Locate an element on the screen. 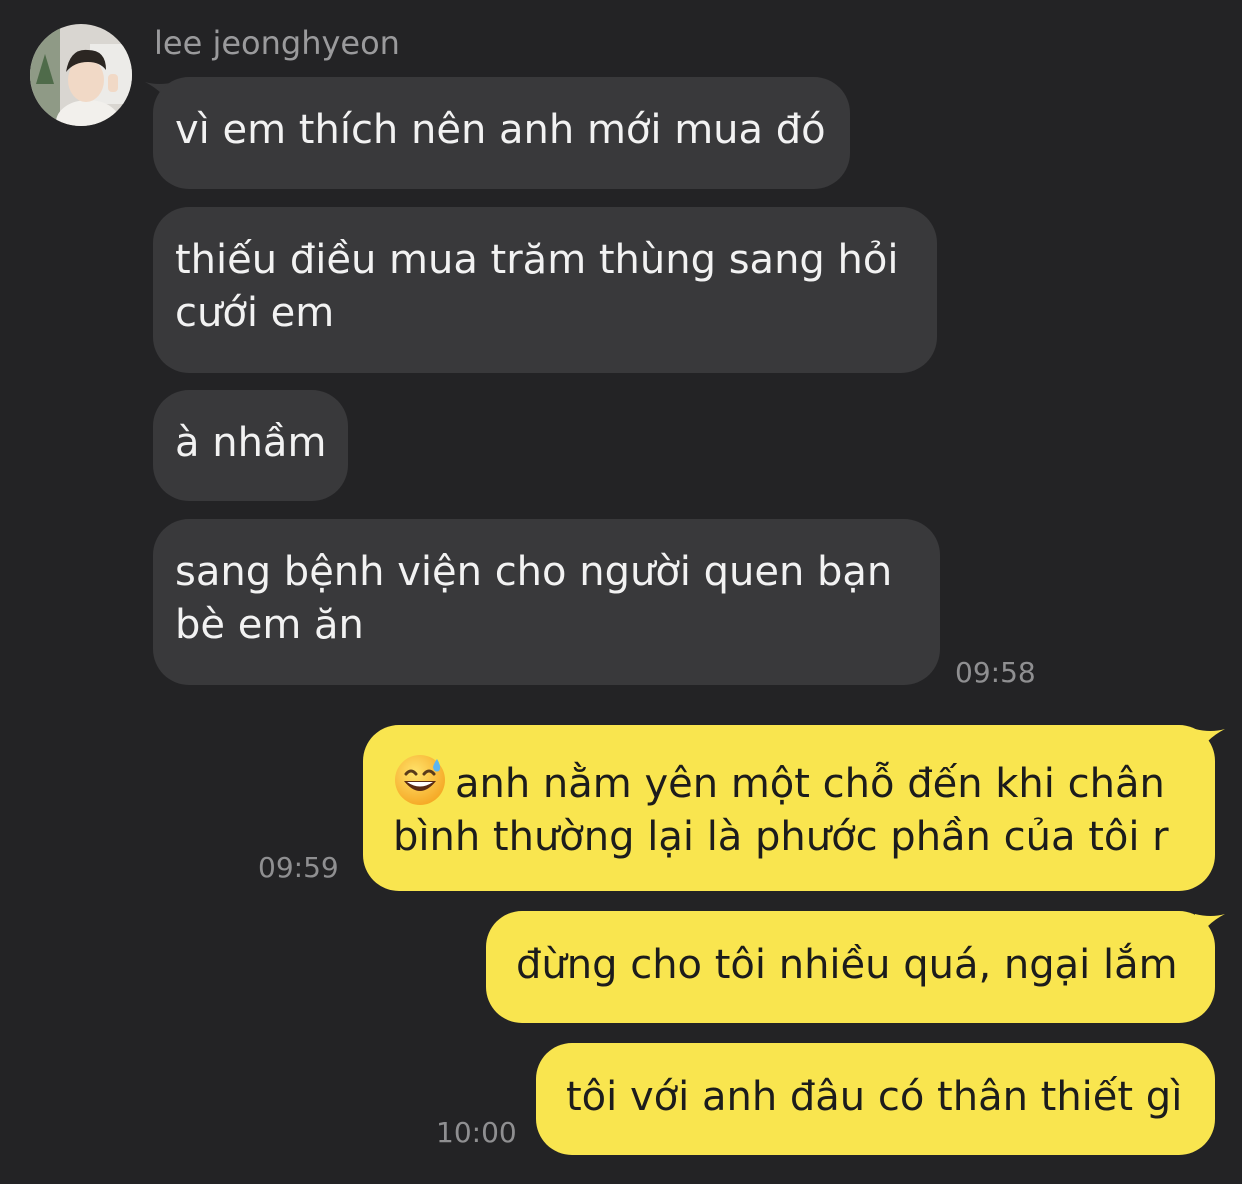 The width and height of the screenshot is (1242, 1184). message-text: bè em ăn is located at coordinates (269, 625).